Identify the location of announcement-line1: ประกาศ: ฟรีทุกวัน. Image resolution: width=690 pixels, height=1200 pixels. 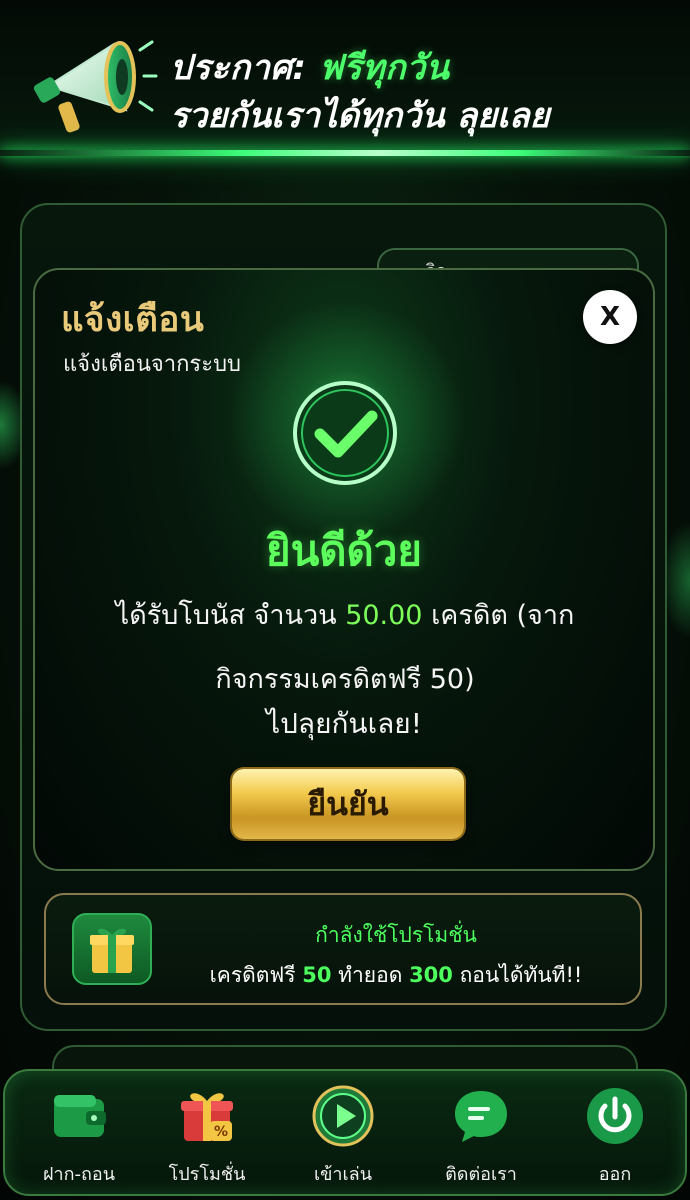
(309, 67).